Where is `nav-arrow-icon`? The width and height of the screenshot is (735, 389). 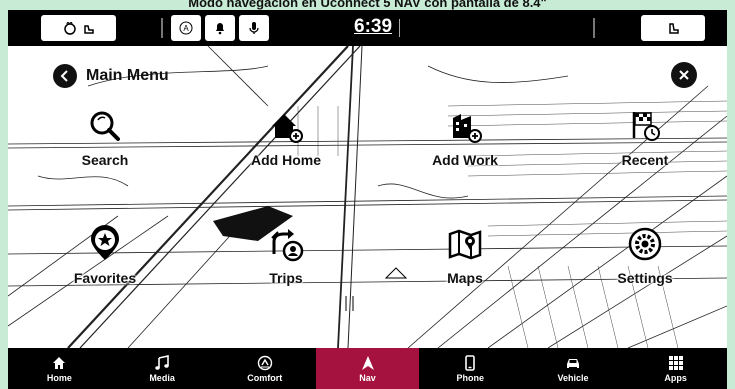 nav-arrow-icon is located at coordinates (367, 362).